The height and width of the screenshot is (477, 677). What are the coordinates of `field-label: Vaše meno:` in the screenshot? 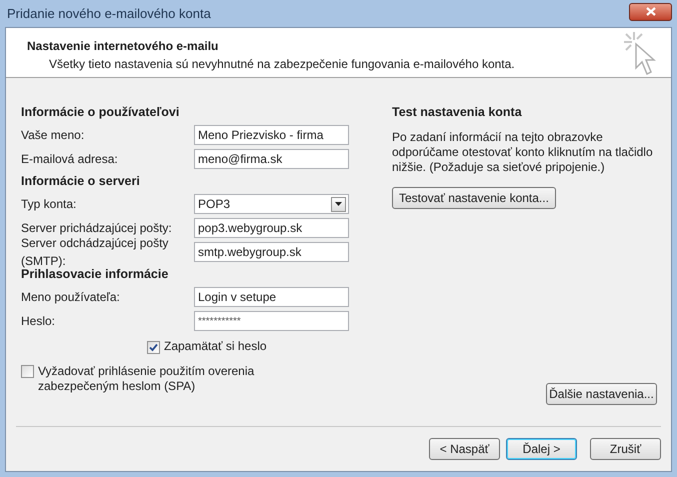 It's located at (52, 135).